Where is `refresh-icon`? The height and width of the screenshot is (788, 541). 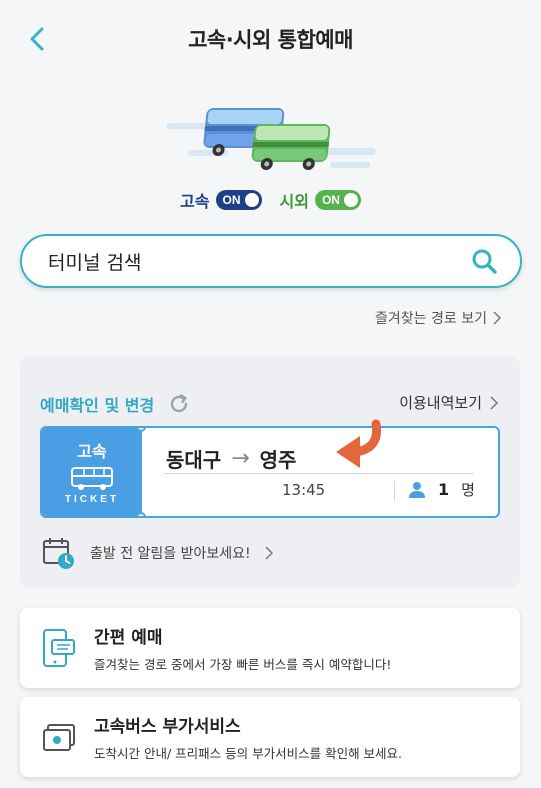 refresh-icon is located at coordinates (179, 404).